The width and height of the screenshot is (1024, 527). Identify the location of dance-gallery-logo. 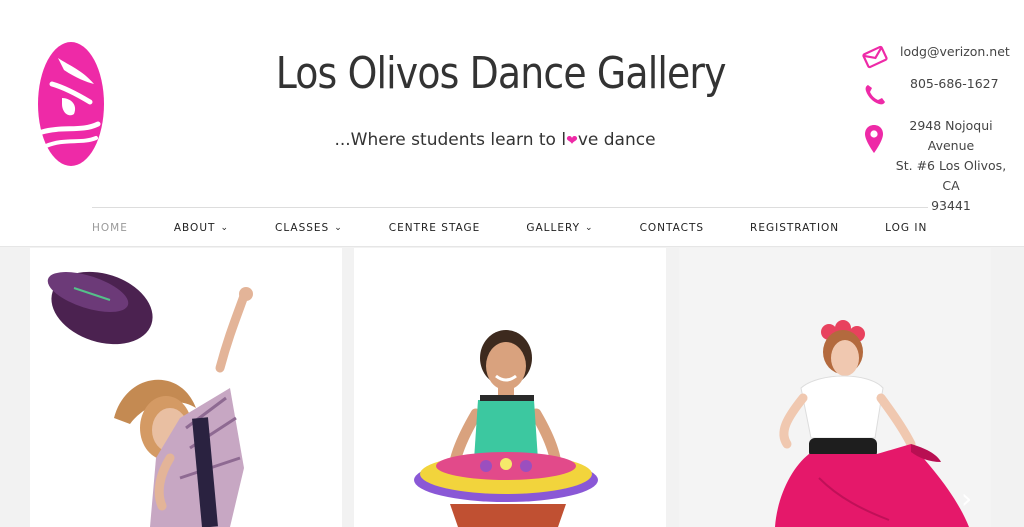
(71, 104).